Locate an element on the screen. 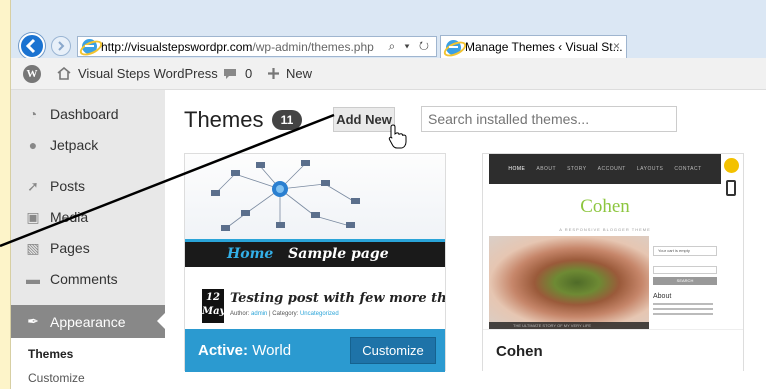 The image size is (766, 389). back-button is located at coordinates (32, 46).